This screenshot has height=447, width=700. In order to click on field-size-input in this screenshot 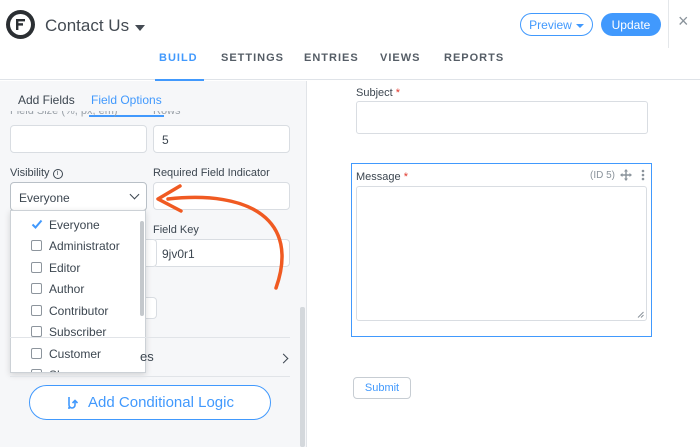, I will do `click(78, 139)`.